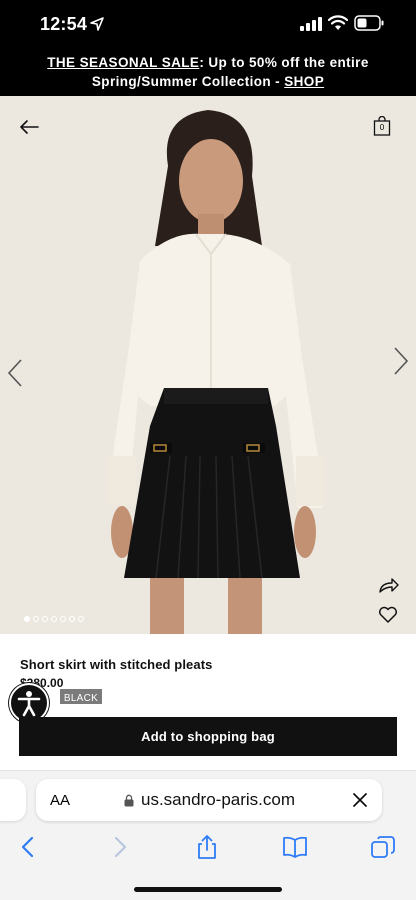 The width and height of the screenshot is (416, 900). What do you see at coordinates (207, 847) in the screenshot?
I see `share-sheet-icon` at bounding box center [207, 847].